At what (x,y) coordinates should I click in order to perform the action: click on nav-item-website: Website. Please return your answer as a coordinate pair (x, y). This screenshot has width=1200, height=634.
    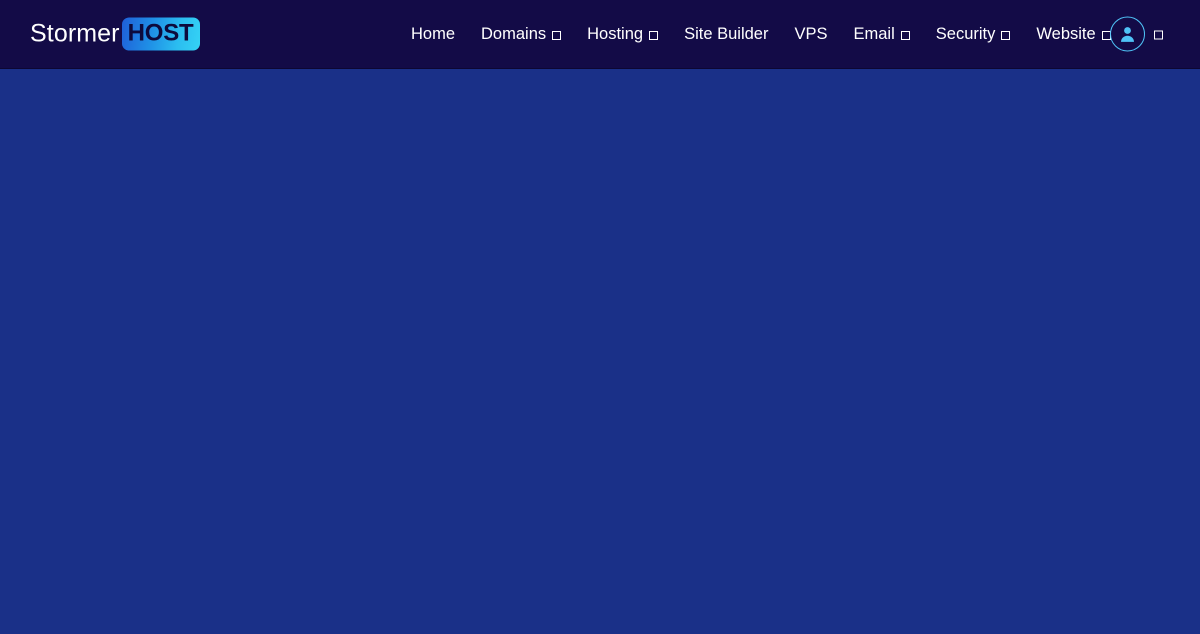
    Looking at the image, I should click on (1073, 34).